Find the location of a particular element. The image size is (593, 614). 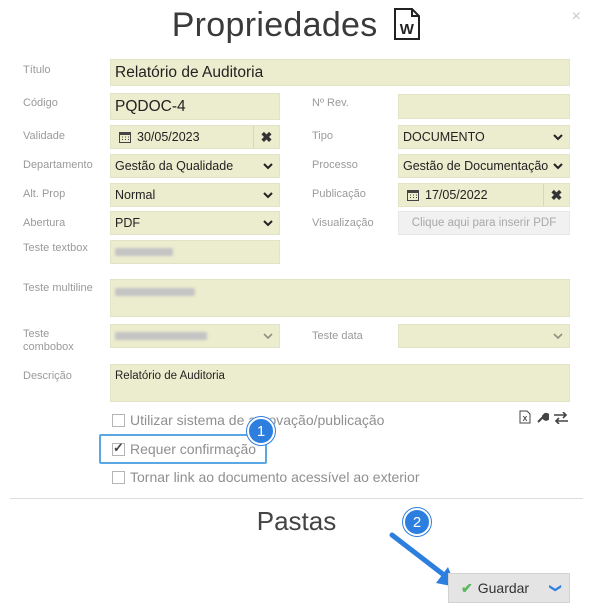

label-abertura: Abertura is located at coordinates (44, 223).